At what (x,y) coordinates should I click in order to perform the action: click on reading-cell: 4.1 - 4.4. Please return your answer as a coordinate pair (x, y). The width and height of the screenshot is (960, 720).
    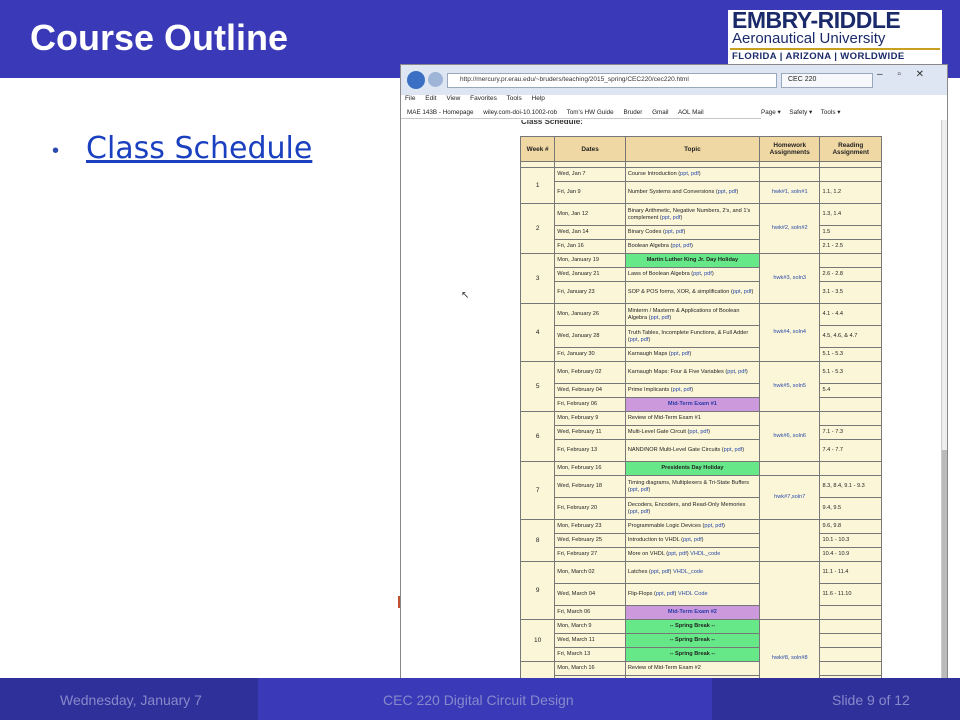
    Looking at the image, I should click on (850, 314).